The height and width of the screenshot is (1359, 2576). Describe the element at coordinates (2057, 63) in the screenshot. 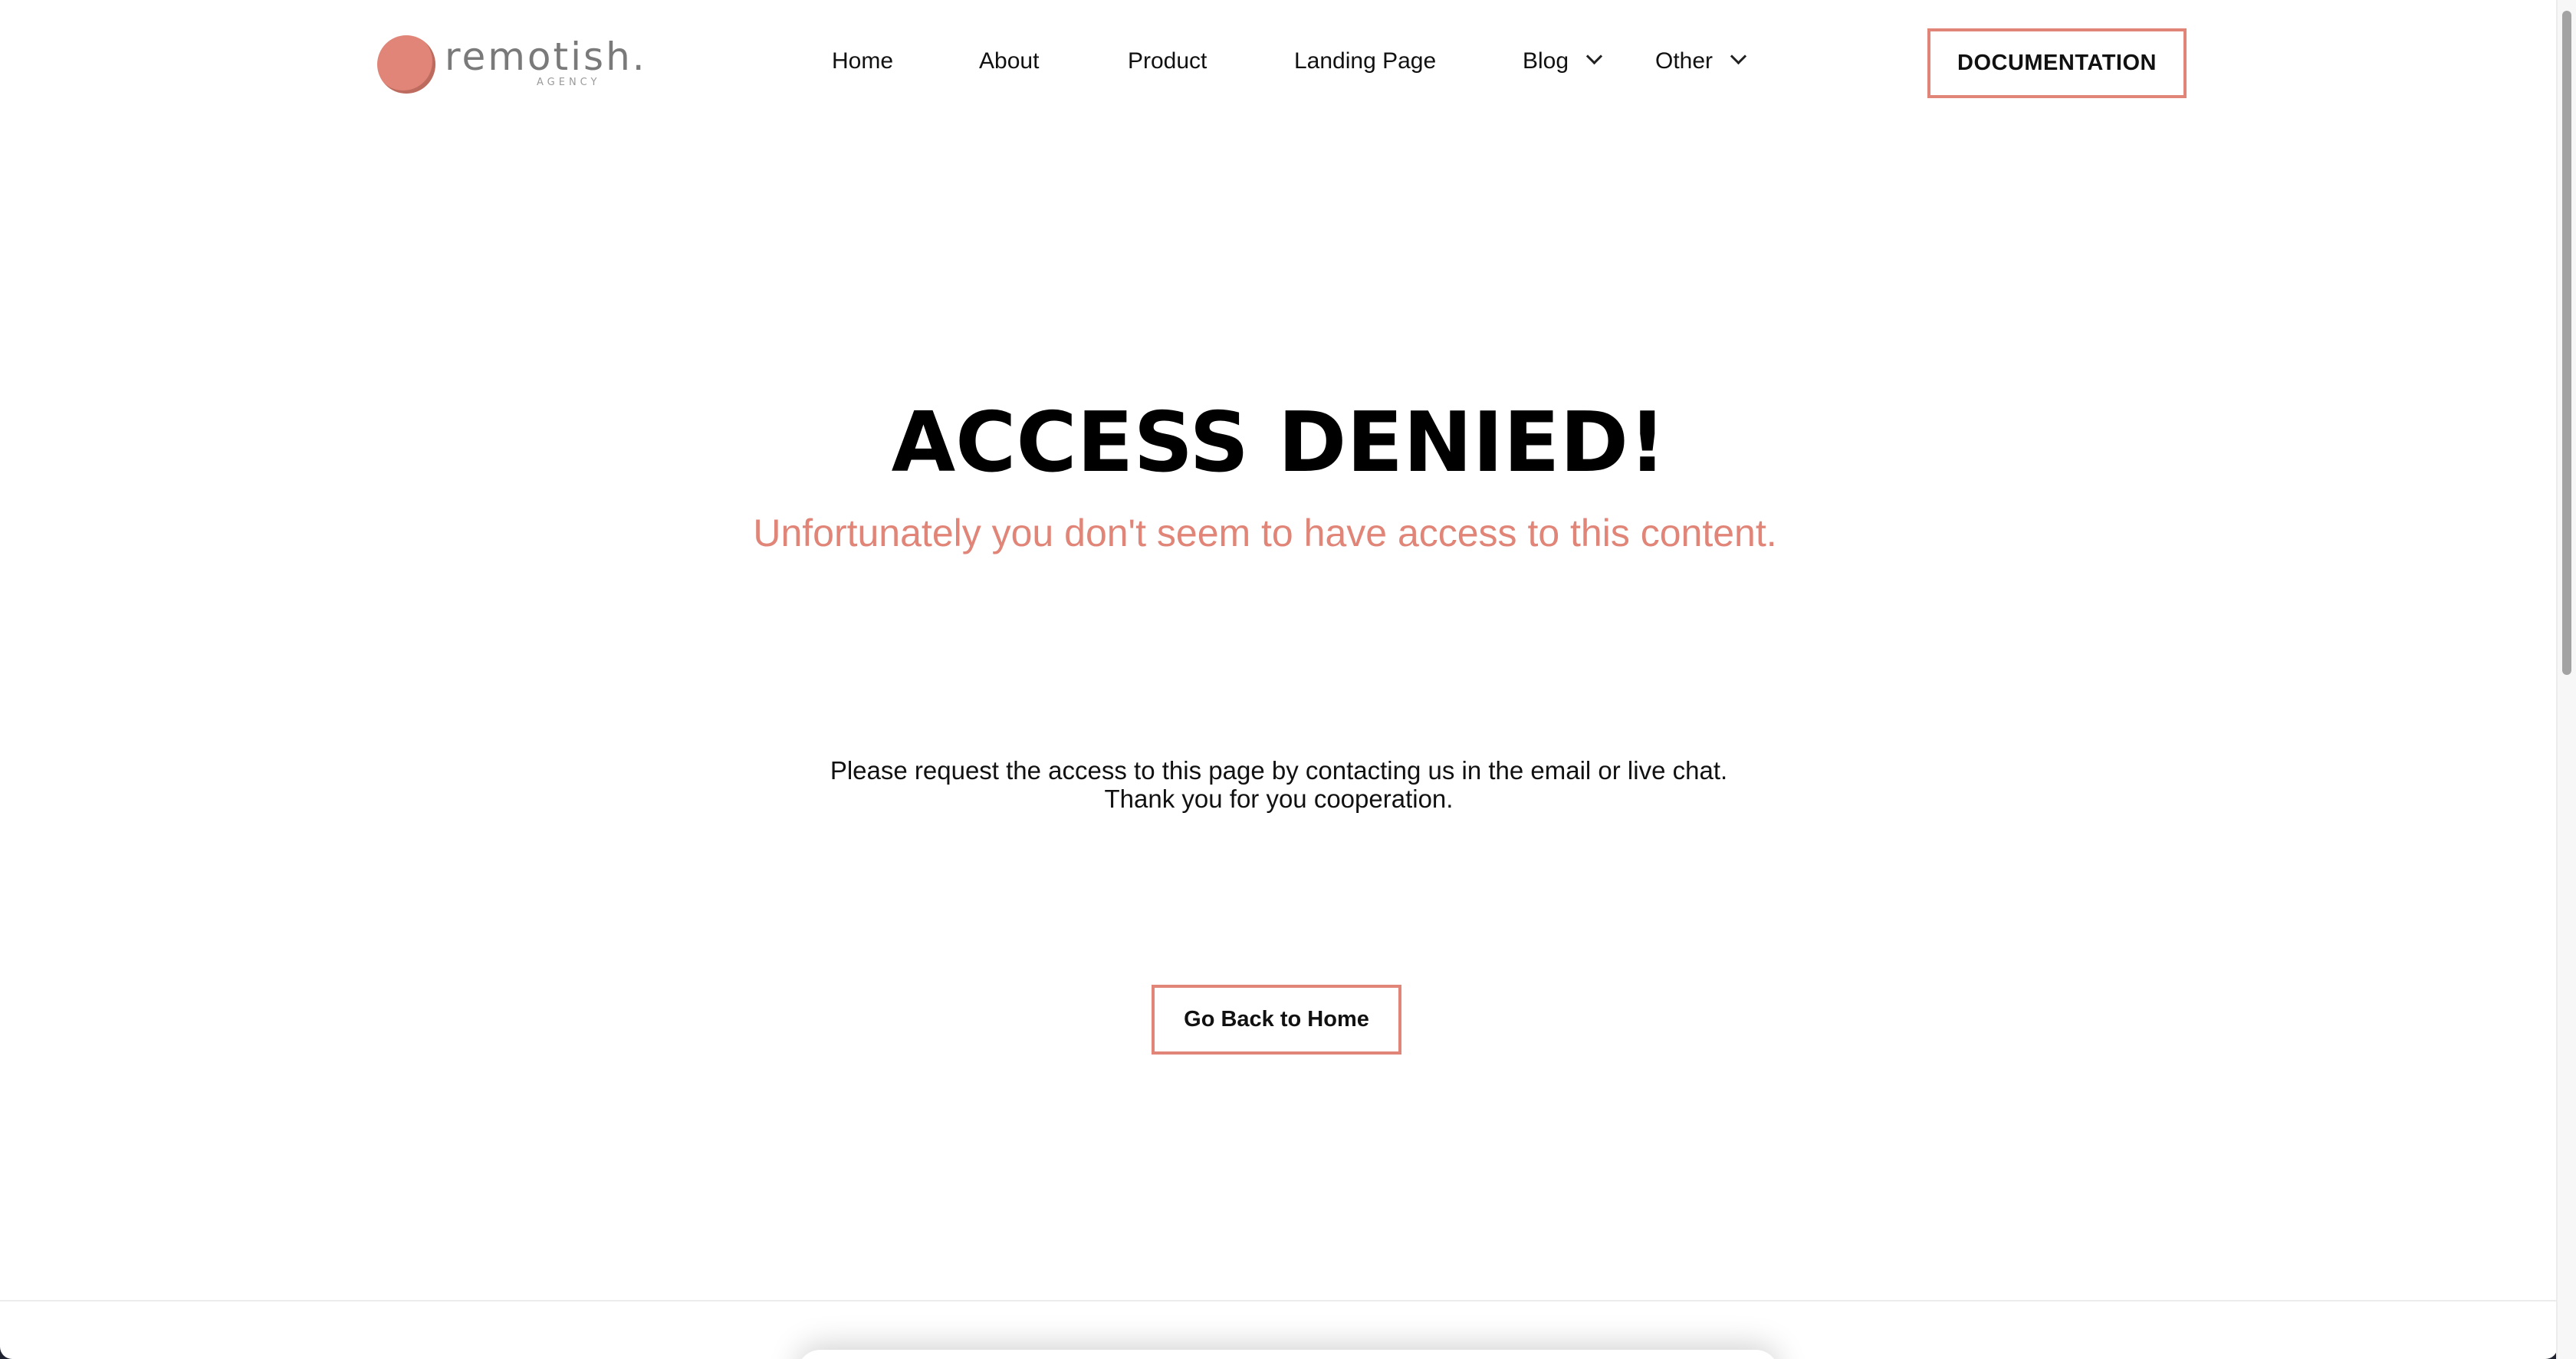

I see `documentation-button: DOCUMENTATION` at that location.